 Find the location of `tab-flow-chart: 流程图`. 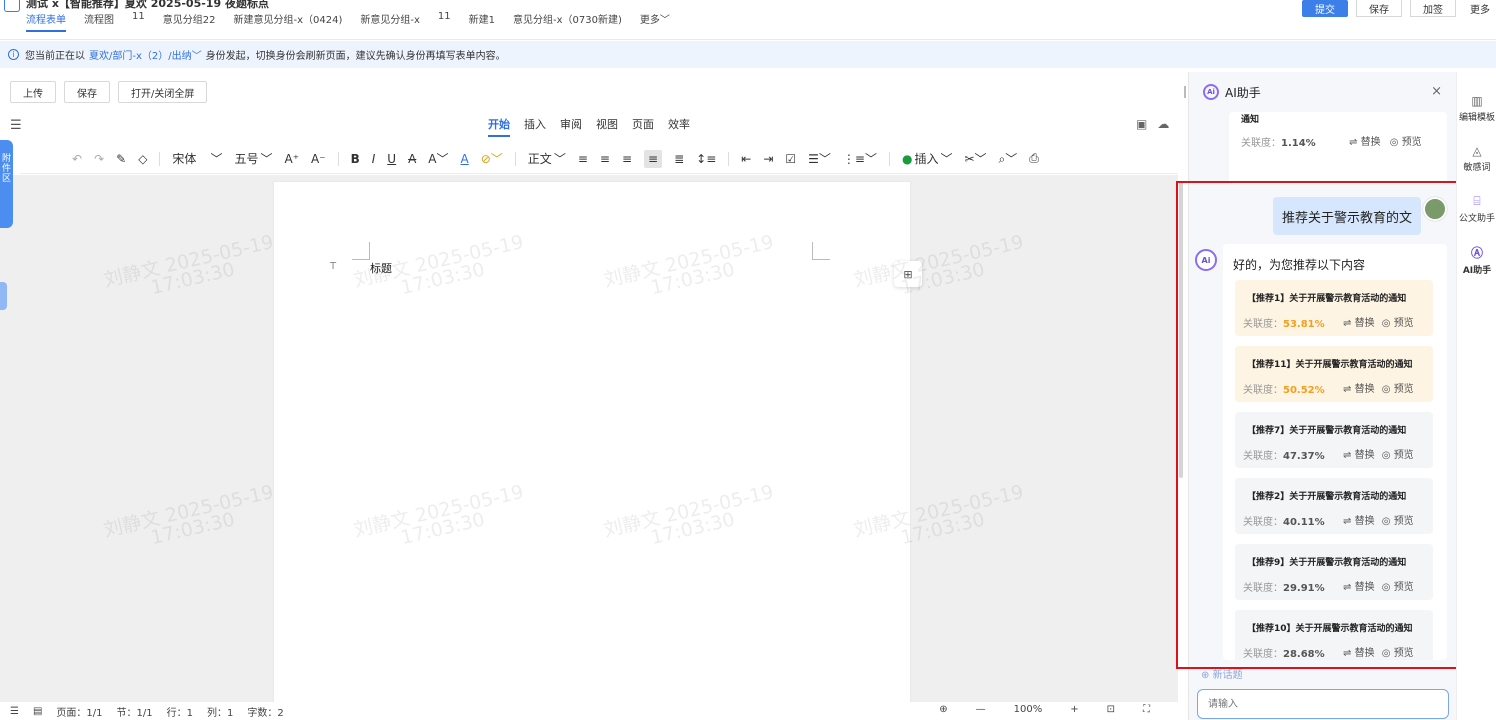

tab-flow-chart: 流程图 is located at coordinates (99, 21).